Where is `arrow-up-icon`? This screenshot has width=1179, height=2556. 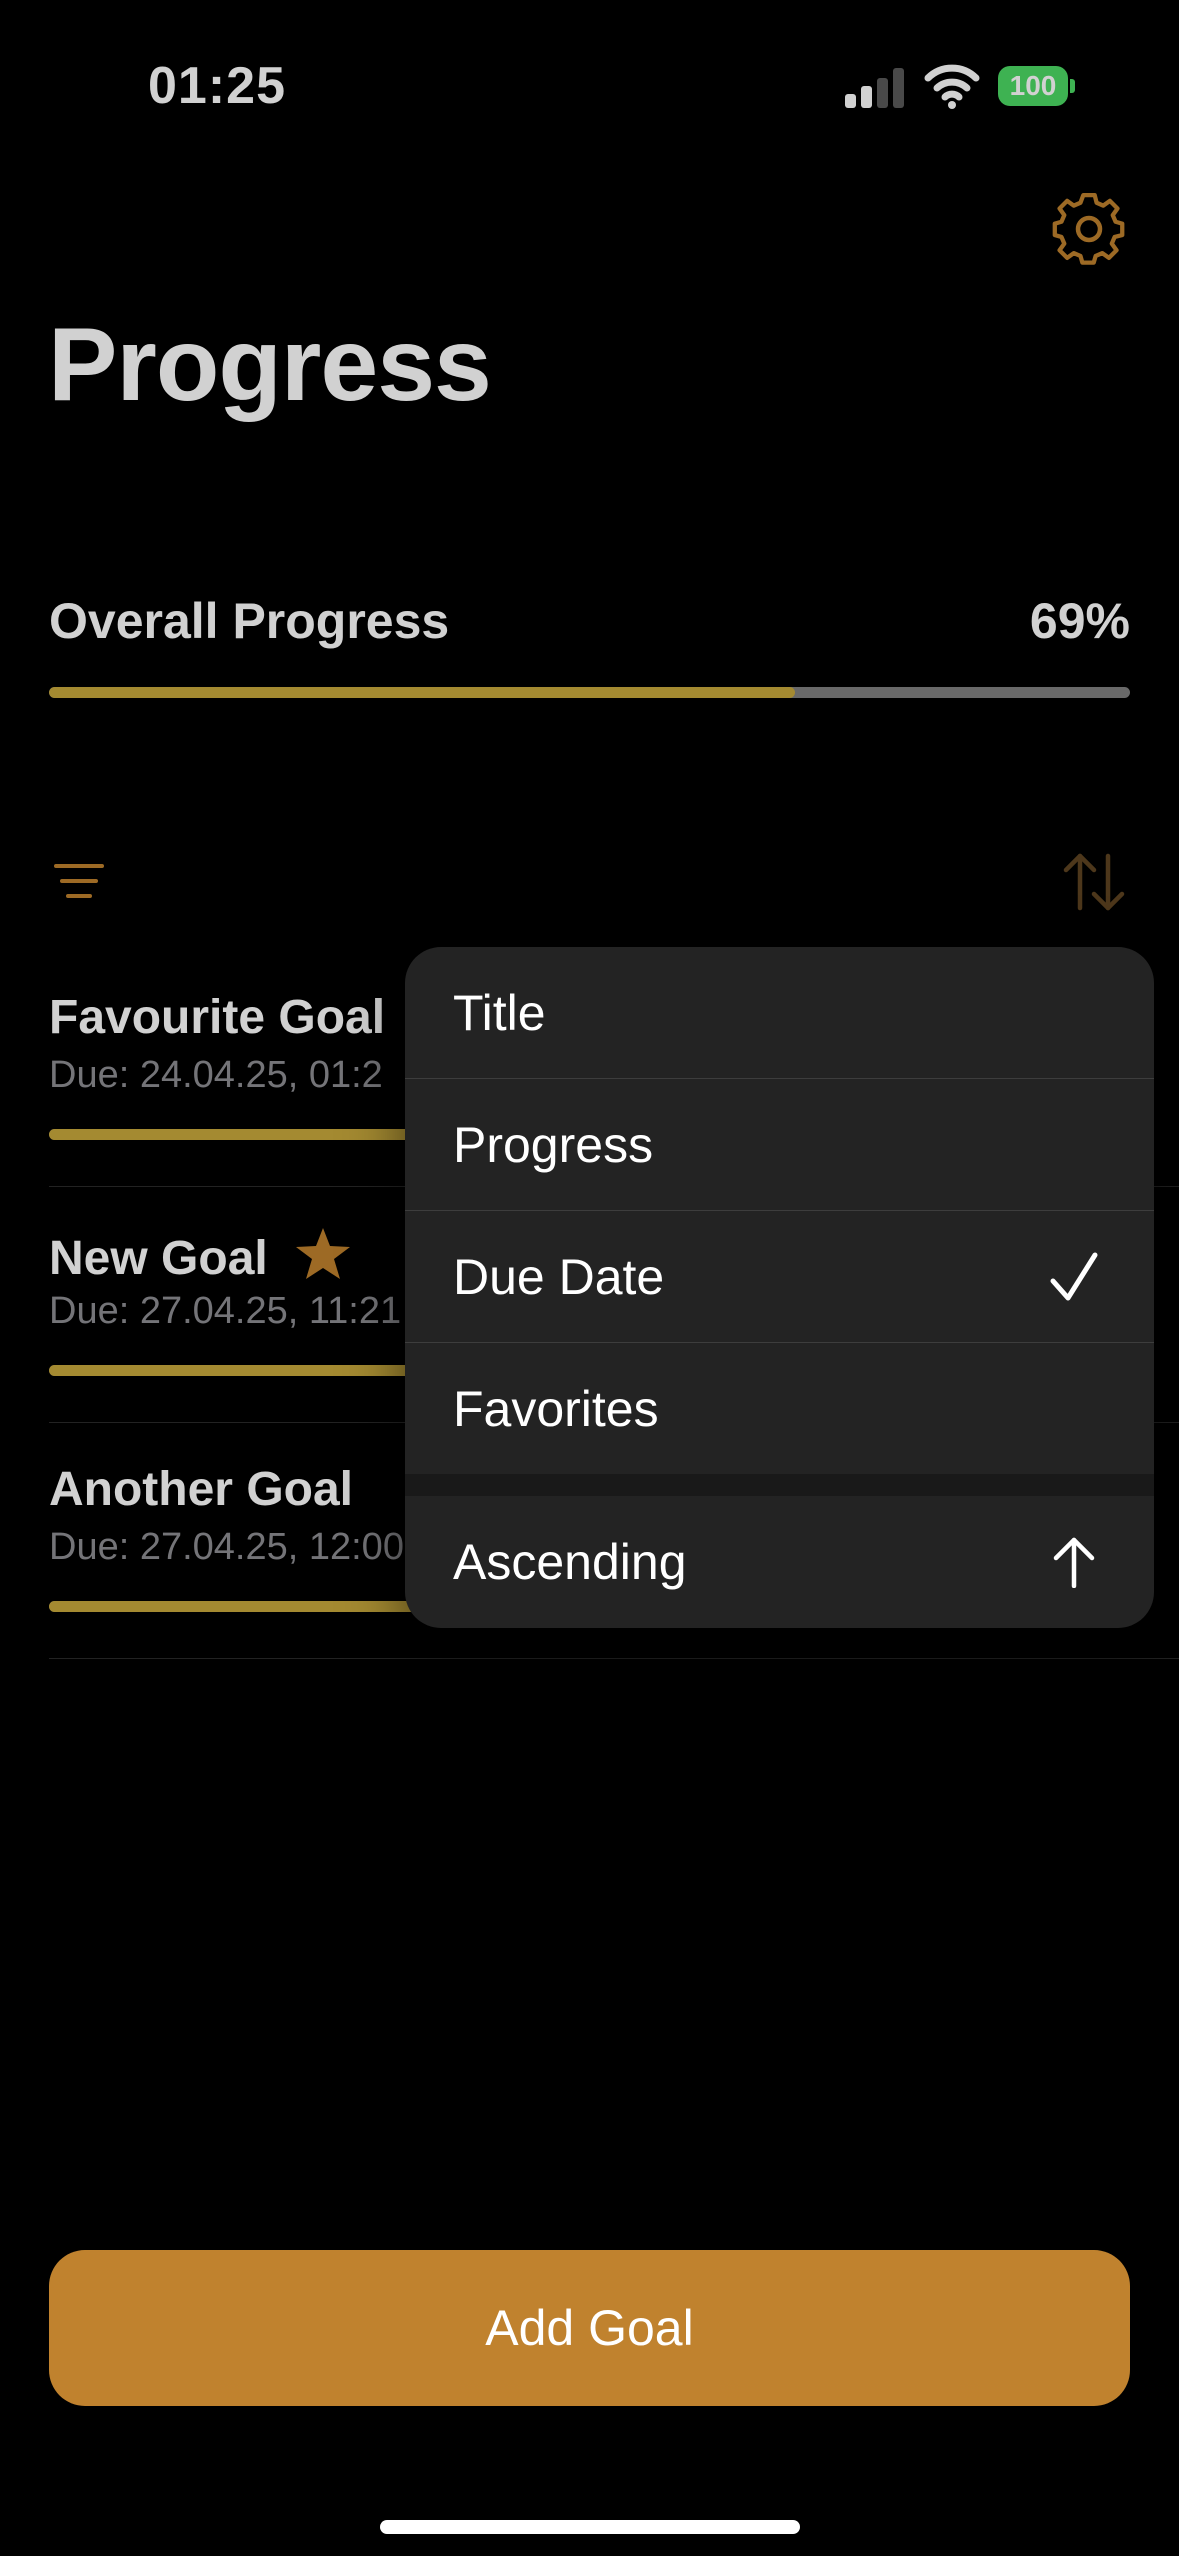
arrow-up-icon is located at coordinates (1074, 1562).